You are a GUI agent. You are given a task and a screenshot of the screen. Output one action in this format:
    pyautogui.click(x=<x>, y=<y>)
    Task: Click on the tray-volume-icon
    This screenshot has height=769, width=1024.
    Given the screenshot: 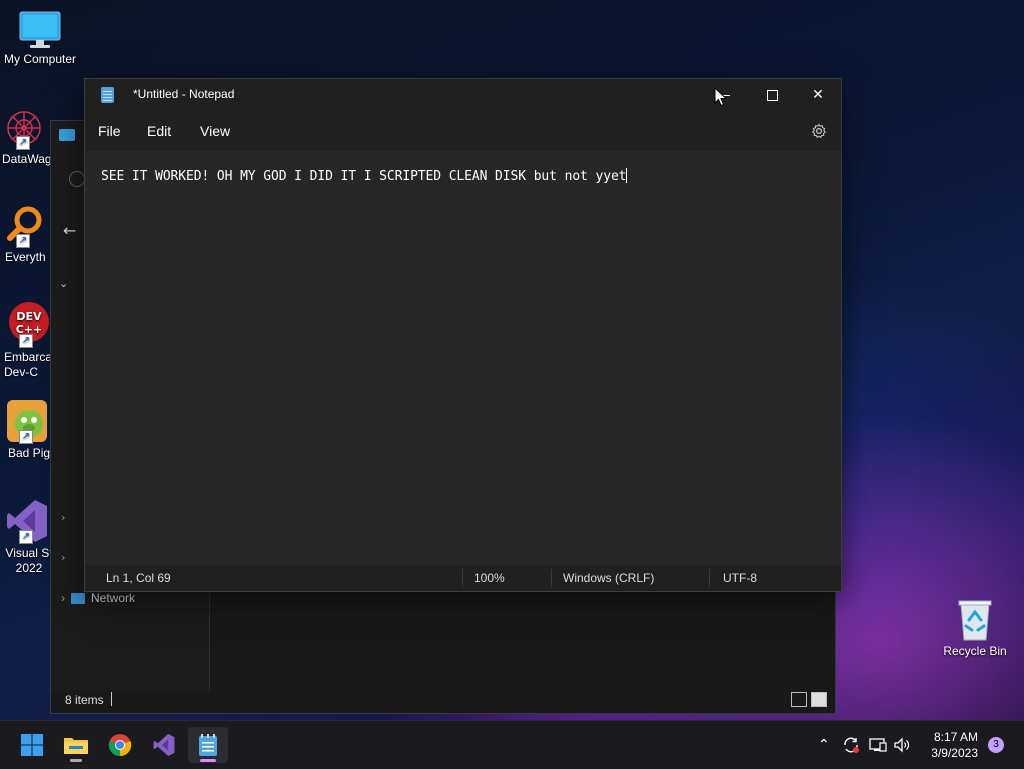 What is the action you would take?
    pyautogui.click(x=902, y=745)
    